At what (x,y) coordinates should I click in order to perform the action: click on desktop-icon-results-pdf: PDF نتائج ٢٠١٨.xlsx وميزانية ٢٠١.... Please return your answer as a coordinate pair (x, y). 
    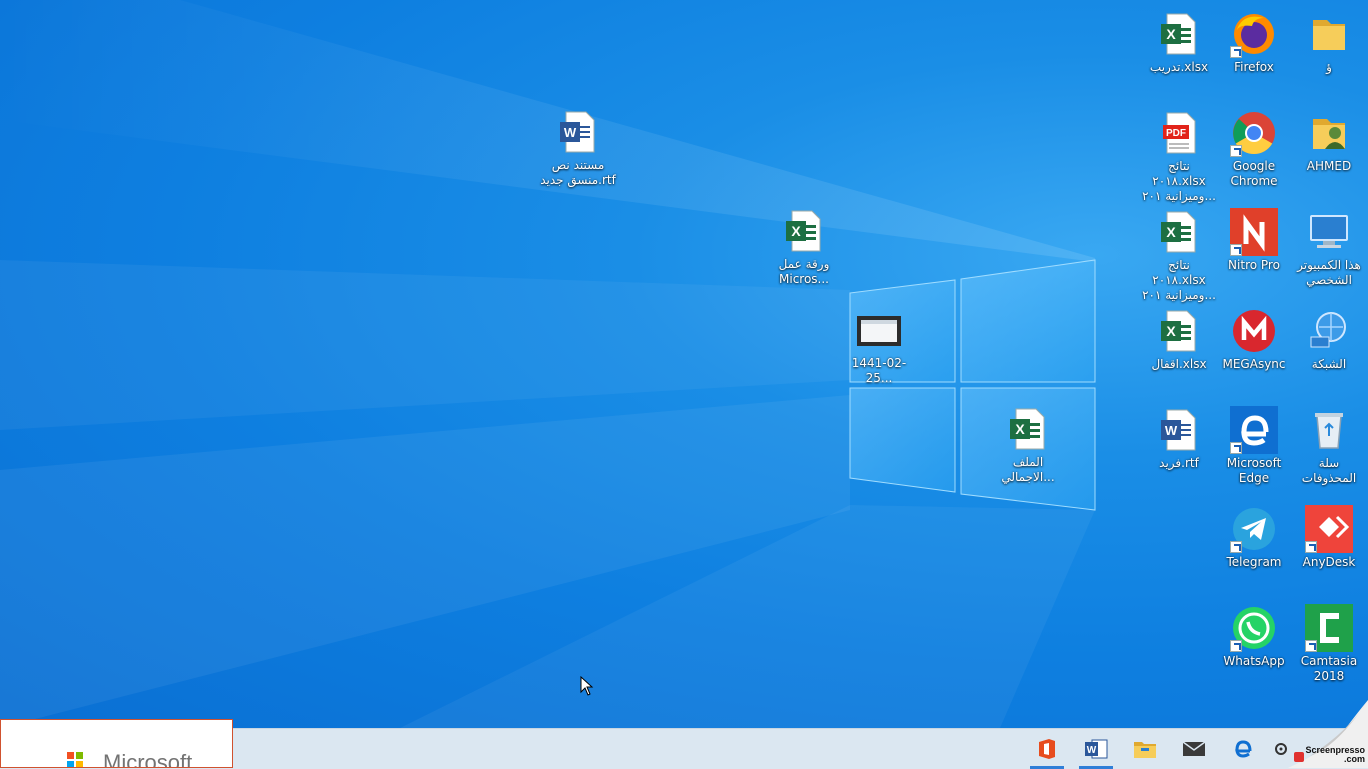
    Looking at the image, I should click on (1179, 153).